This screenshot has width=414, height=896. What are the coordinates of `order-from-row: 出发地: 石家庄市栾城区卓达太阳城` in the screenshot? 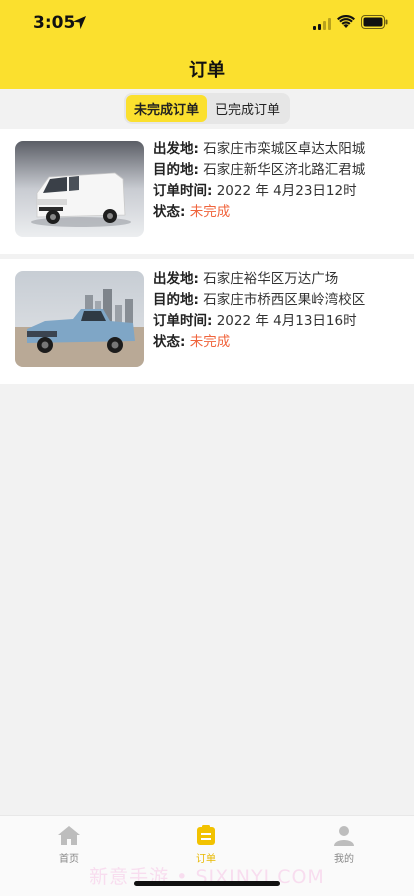 It's located at (280, 149).